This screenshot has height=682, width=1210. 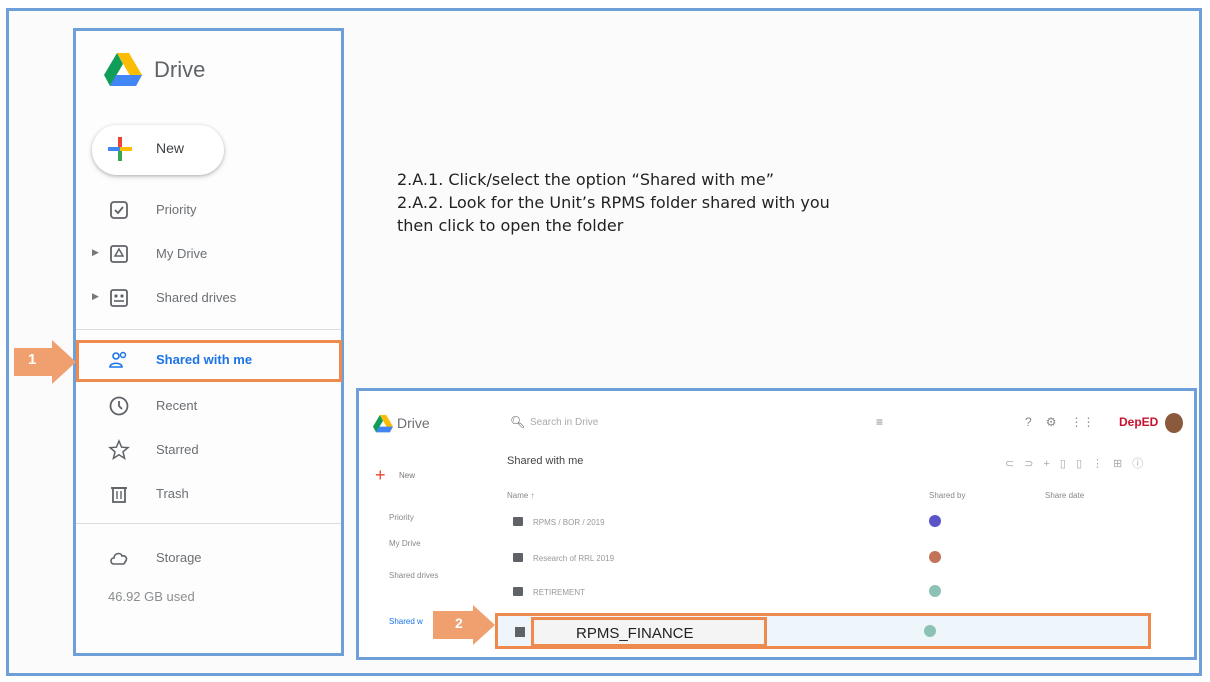 I want to click on sidebar-item-storage: Storage, so click(x=208, y=559).